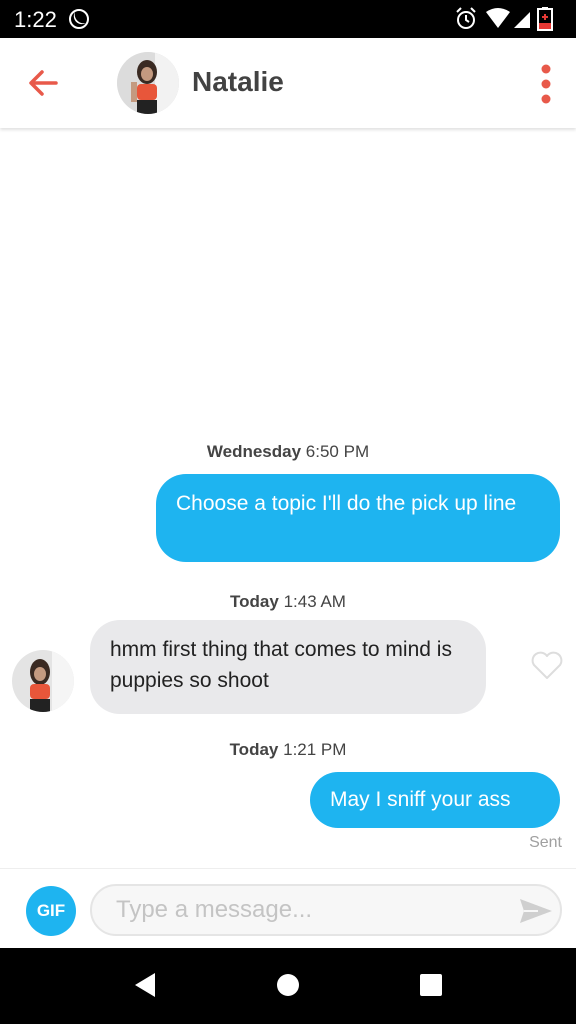 The height and width of the screenshot is (1024, 576). What do you see at coordinates (435, 800) in the screenshot?
I see `sent-message-bubble: May I sniff your ass` at bounding box center [435, 800].